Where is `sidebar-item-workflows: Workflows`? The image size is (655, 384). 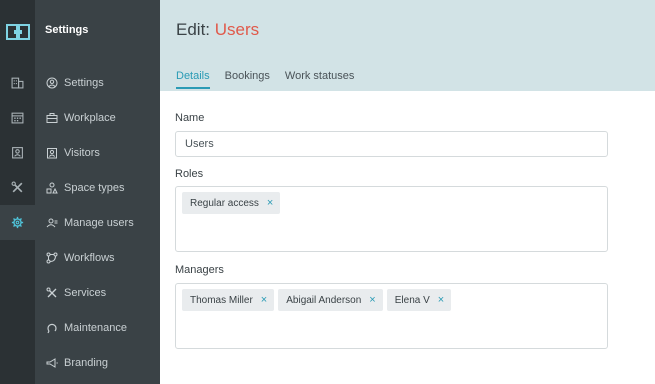 sidebar-item-workflows: Workflows is located at coordinates (97, 257).